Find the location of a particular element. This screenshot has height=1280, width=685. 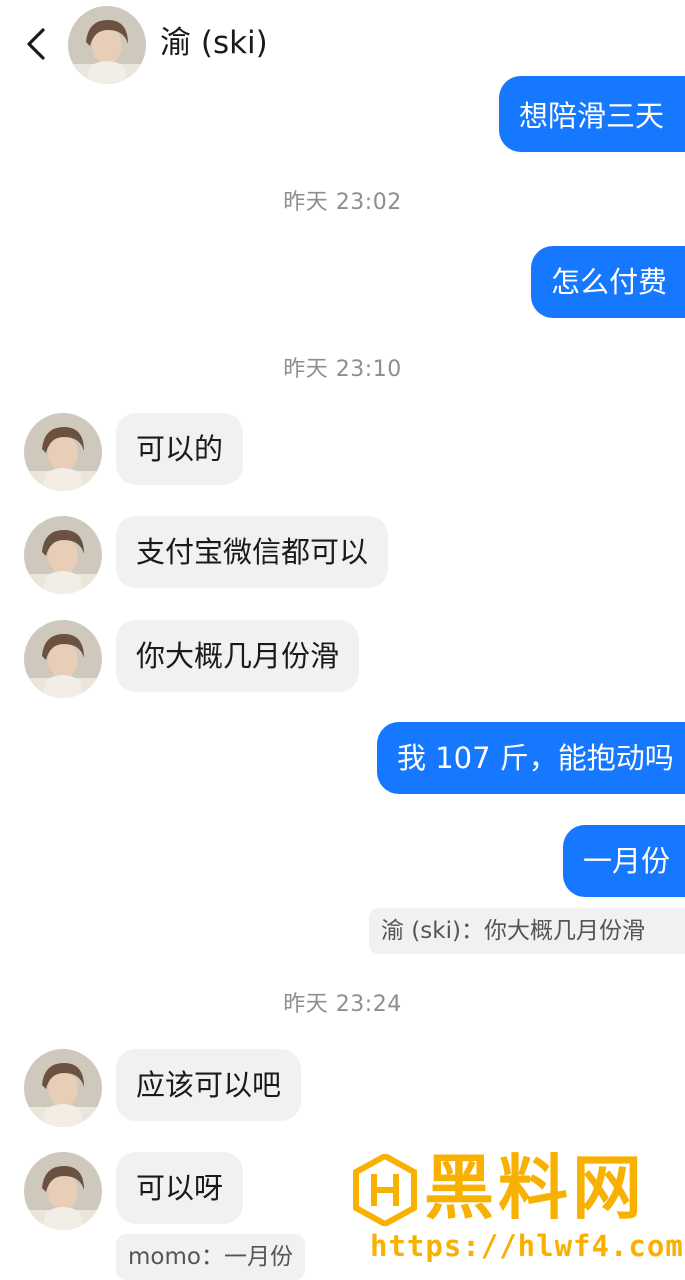

quoted-reply: 渝 (ski)：你大概几月份滑 is located at coordinates (527, 931).